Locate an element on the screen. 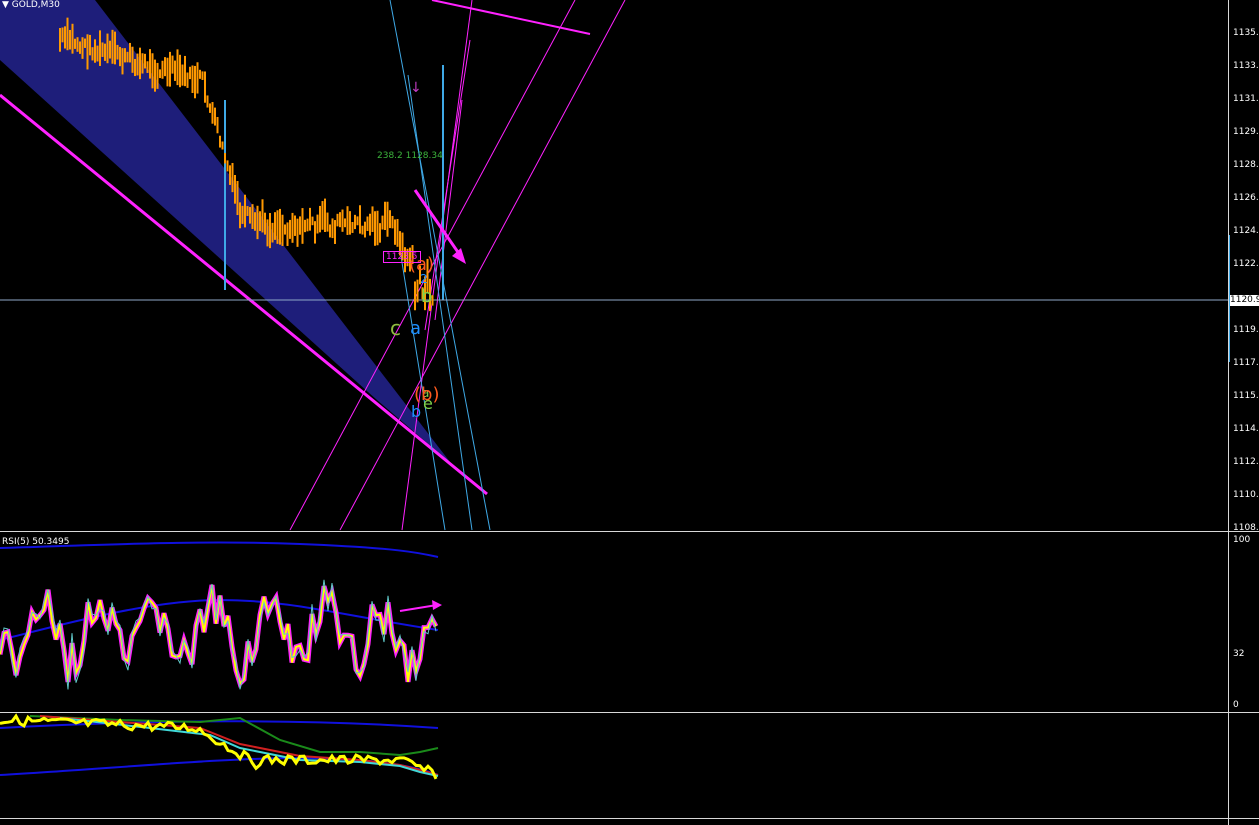 The width and height of the screenshot is (1259, 825). lower-band-top is located at coordinates (219, 724).